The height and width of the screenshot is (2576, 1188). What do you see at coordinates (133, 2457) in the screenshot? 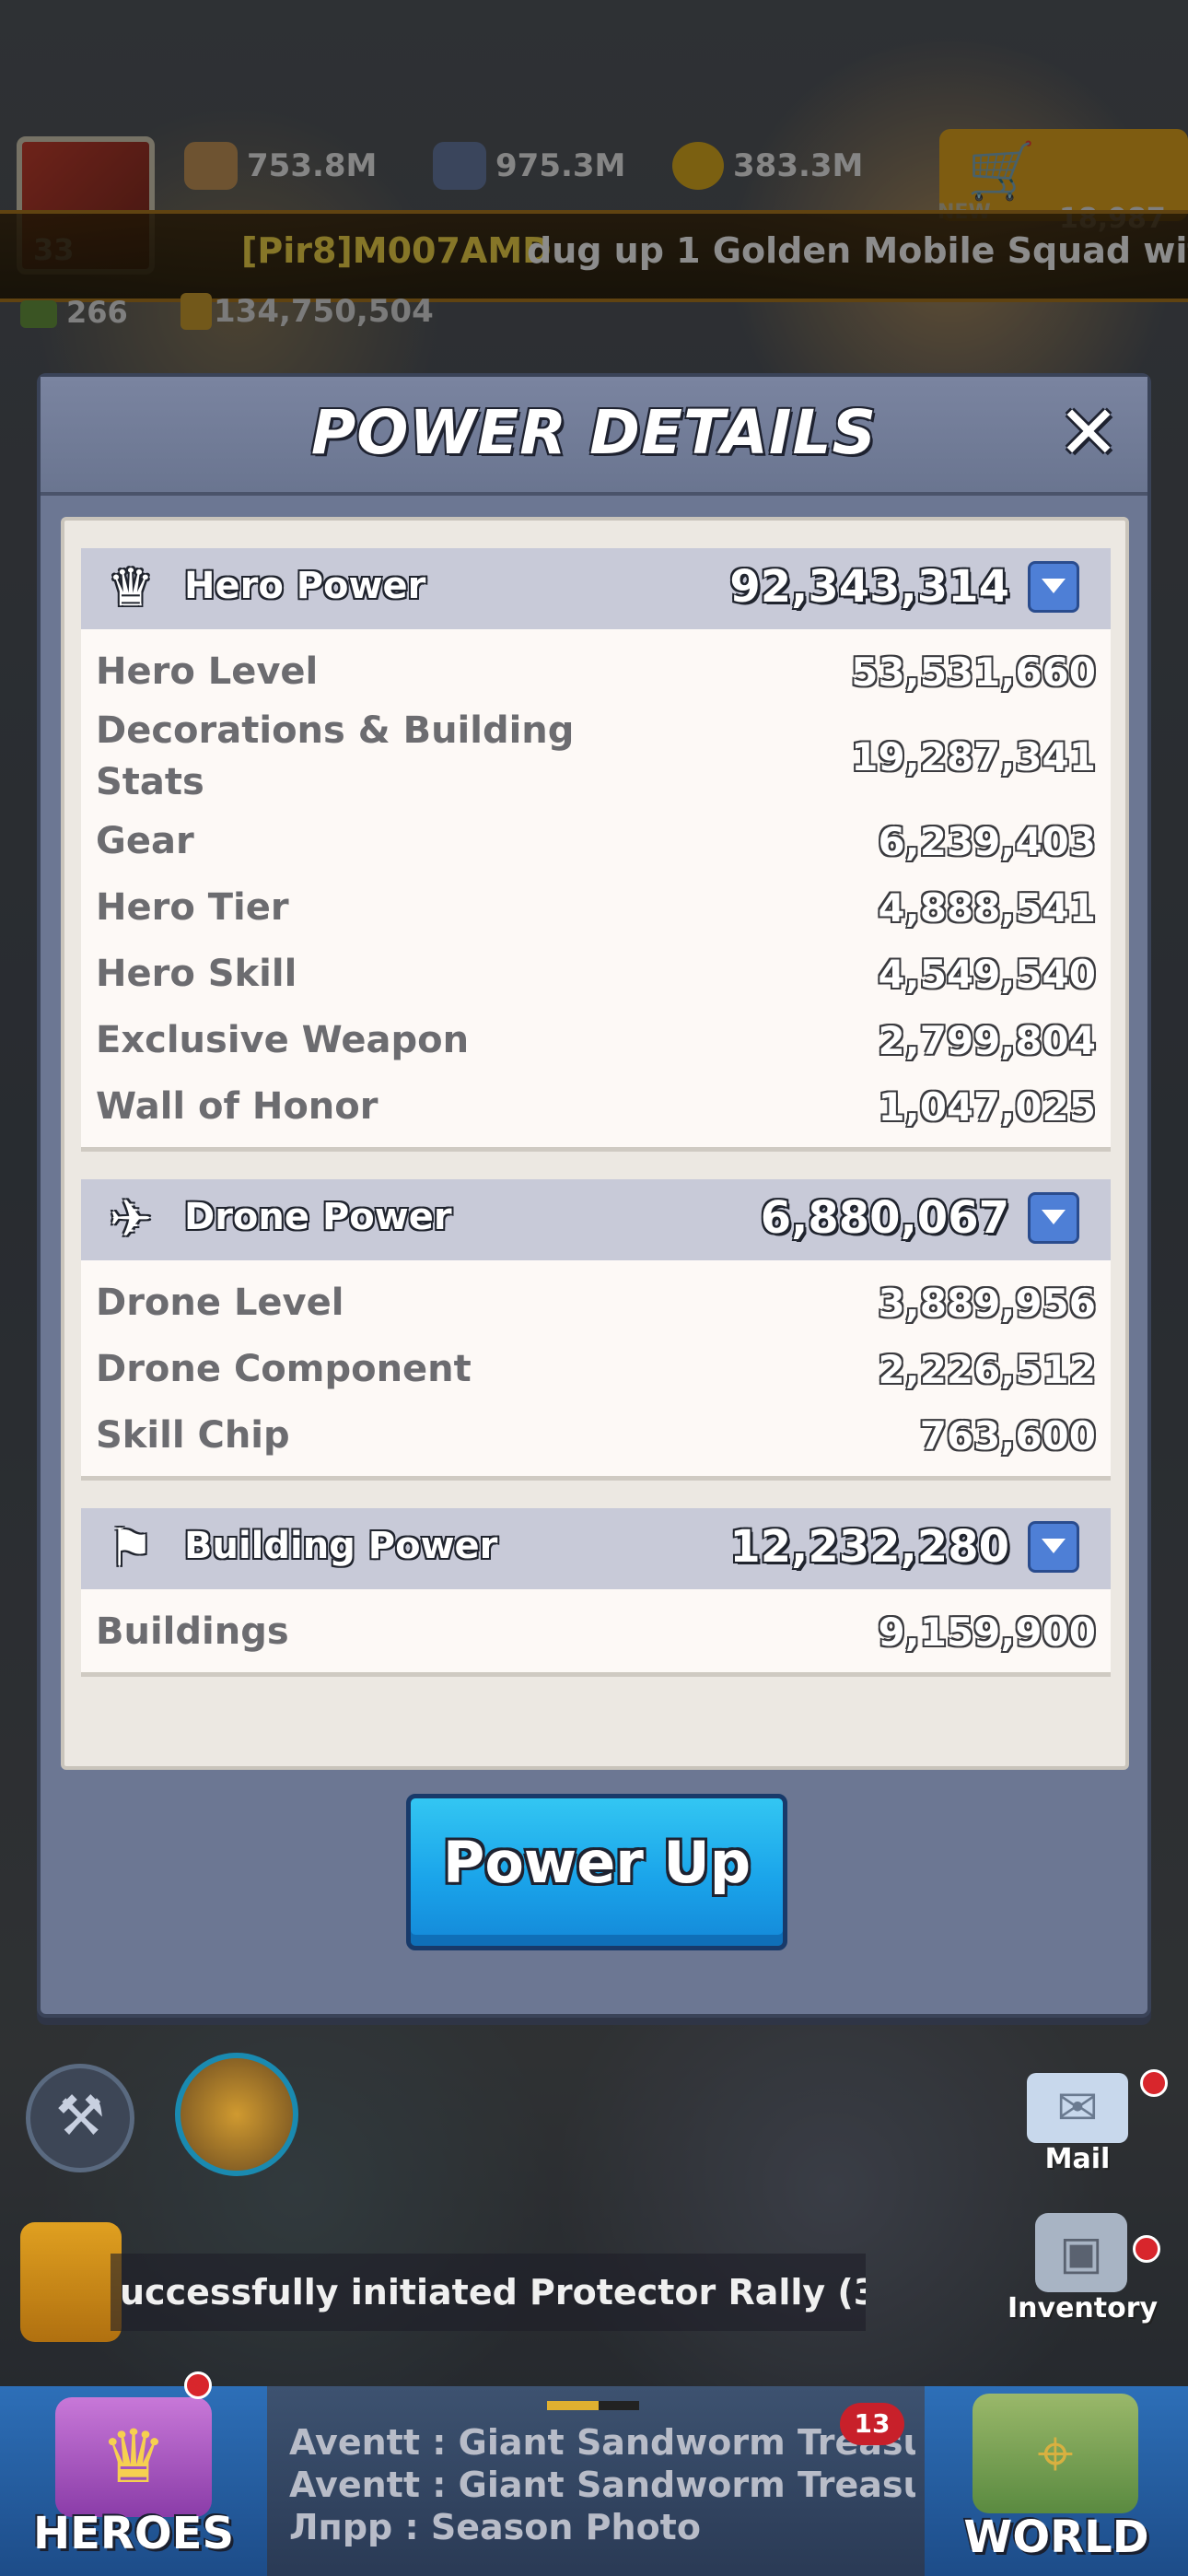
I see `crown-shield-icon: ♛` at bounding box center [133, 2457].